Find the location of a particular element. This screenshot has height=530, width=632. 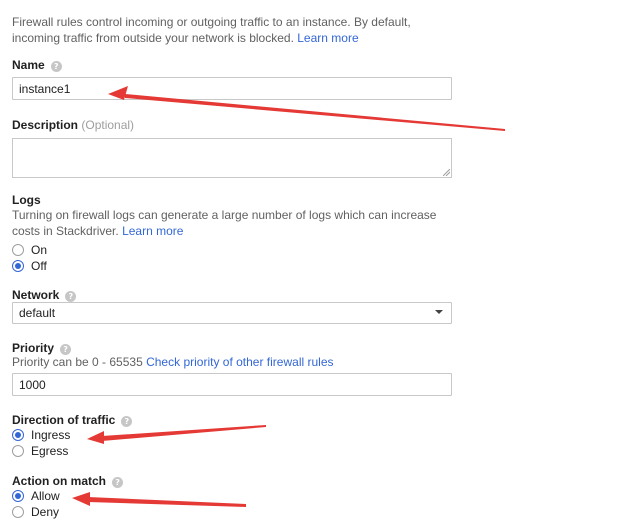

description-label: Description (Optional) is located at coordinates (73, 125).